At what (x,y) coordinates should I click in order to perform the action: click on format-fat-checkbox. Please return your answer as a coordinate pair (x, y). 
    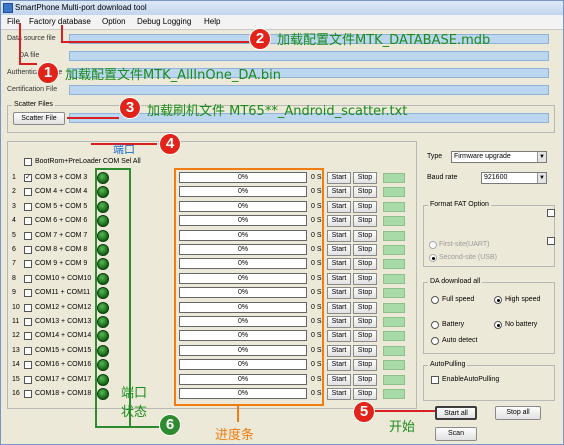
    Looking at the image, I should click on (551, 213).